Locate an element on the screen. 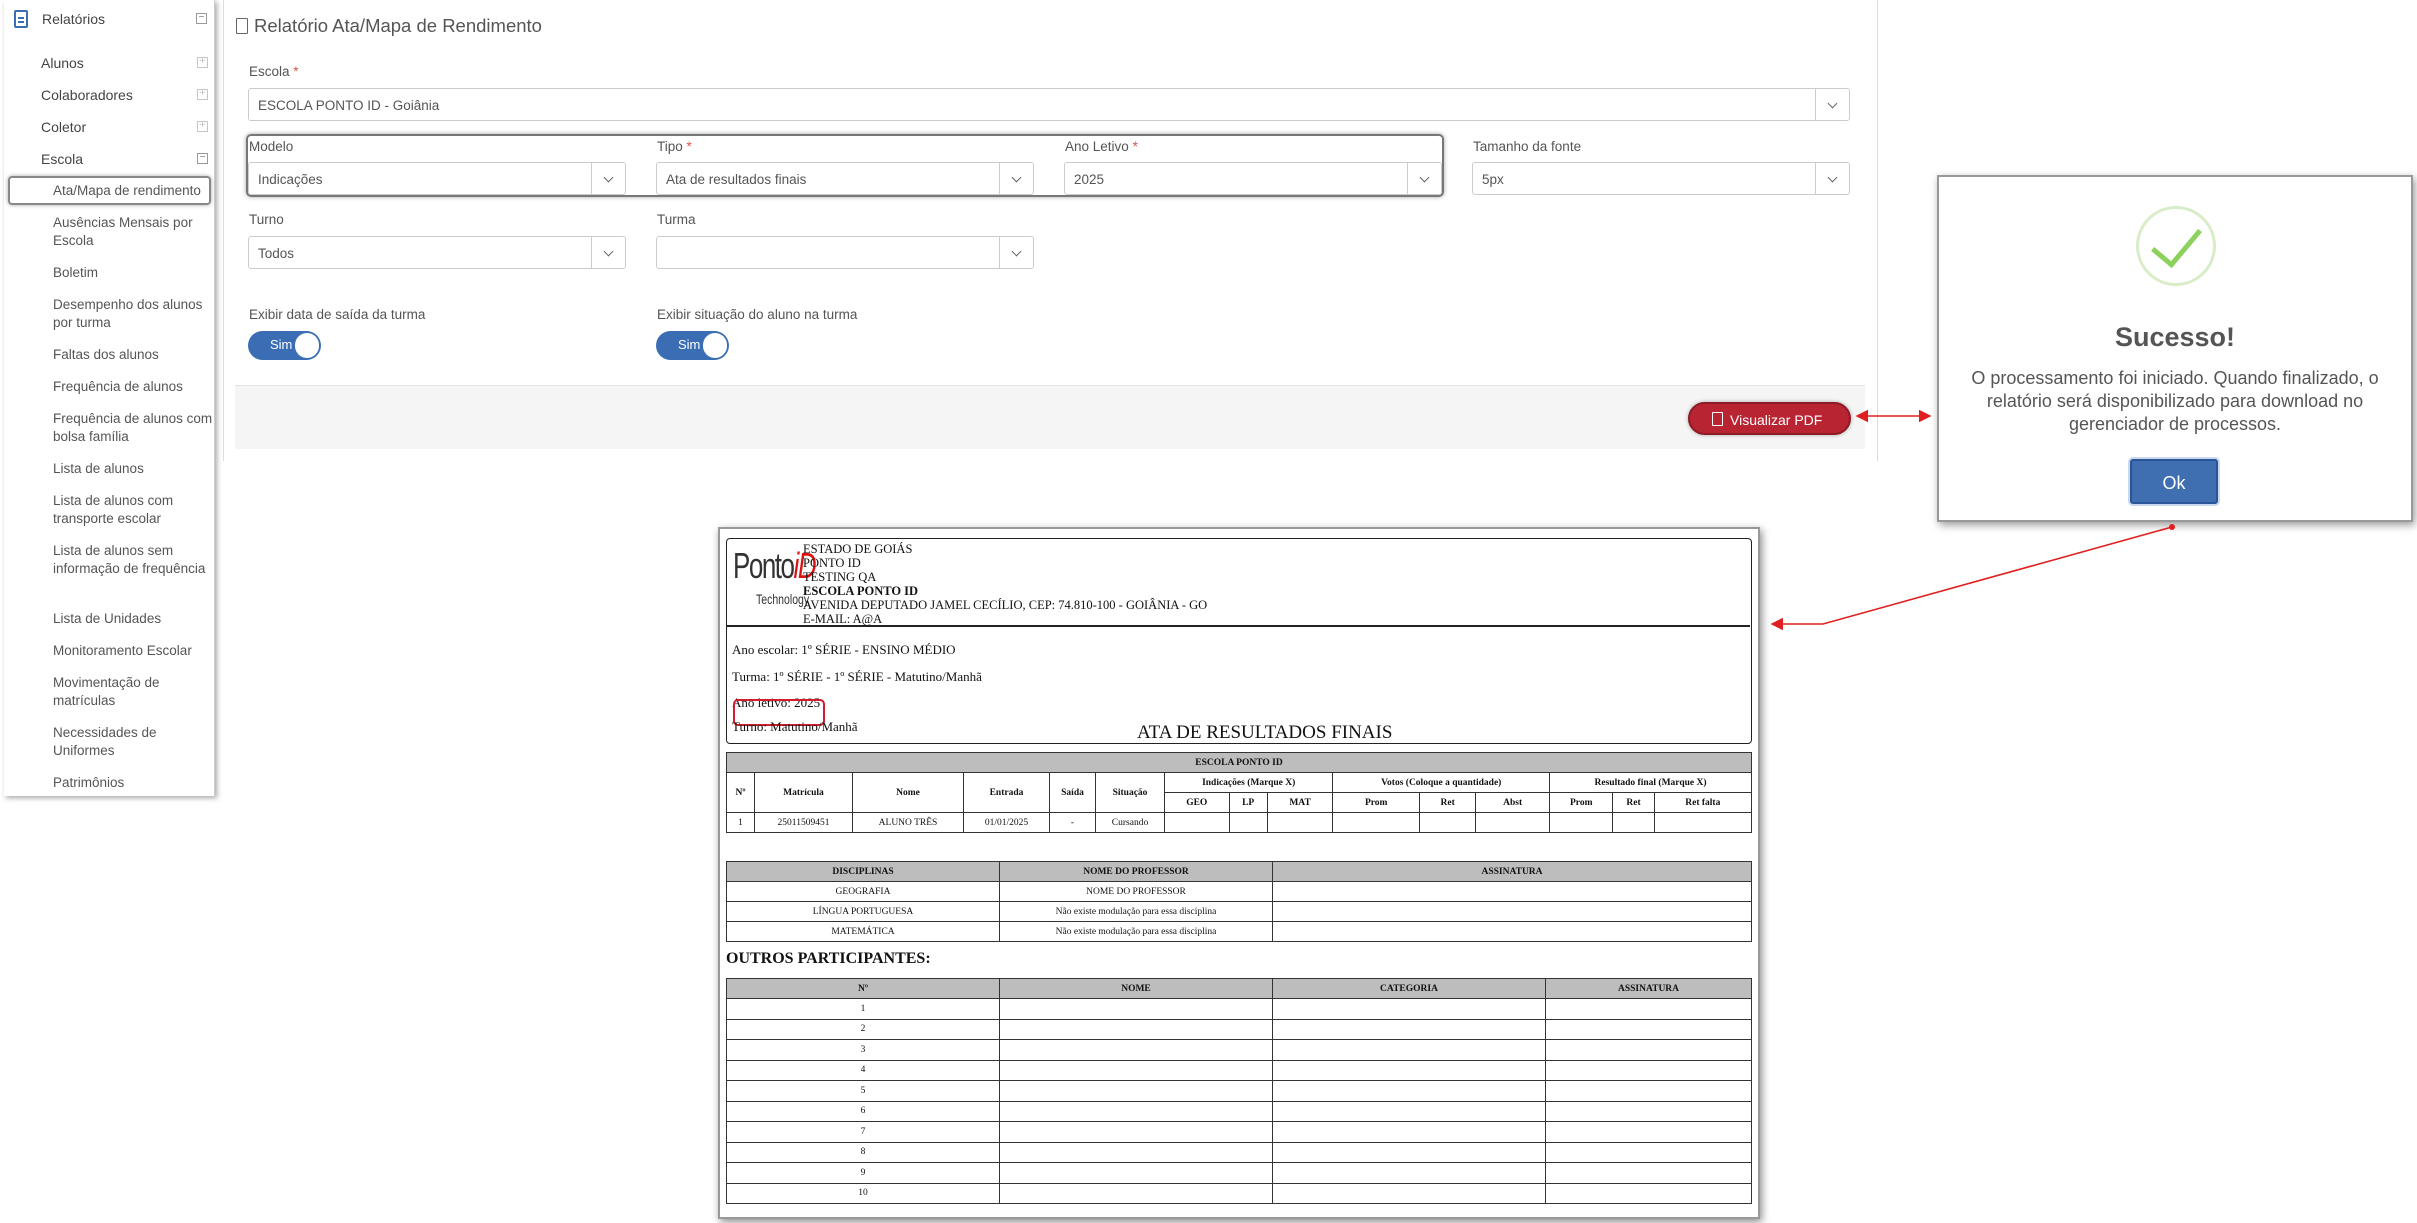  col-entrada: Entrada is located at coordinates (1006, 792).